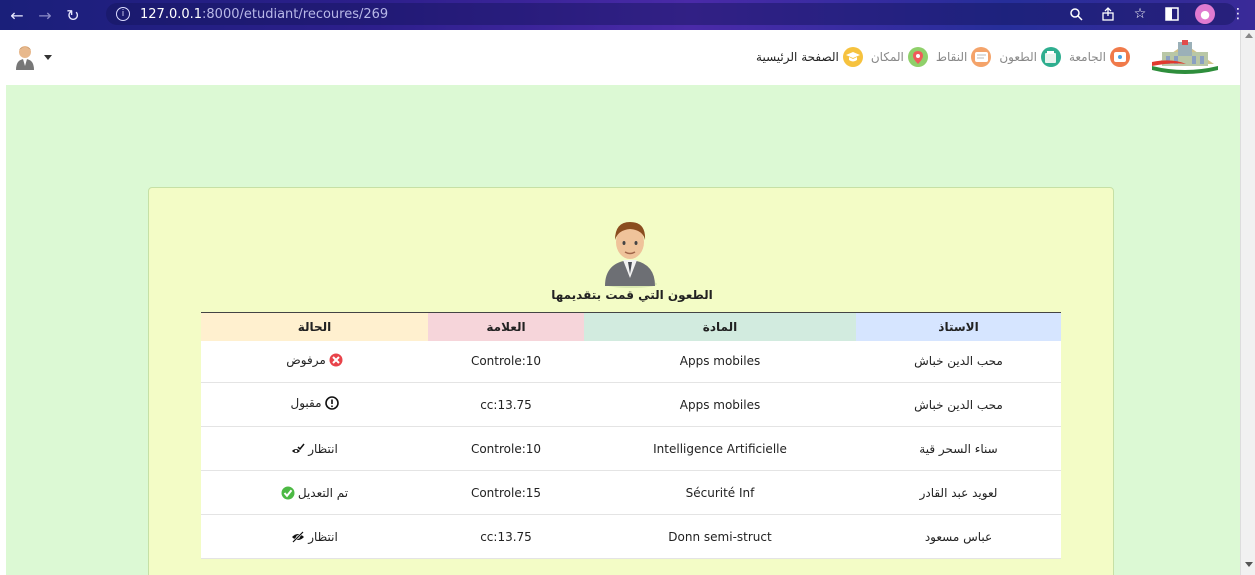 The height and width of the screenshot is (575, 1255). I want to click on cell-status: تم التعديل, so click(314, 492).